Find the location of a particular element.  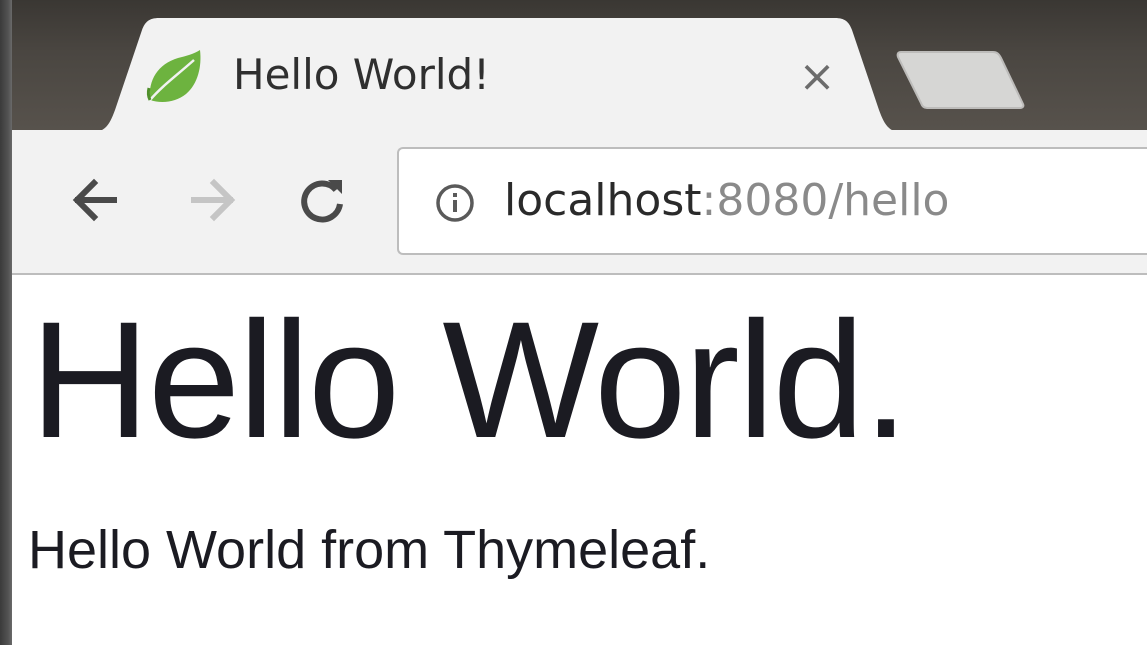

url-text: localhost:8080/hello is located at coordinates (726, 201).